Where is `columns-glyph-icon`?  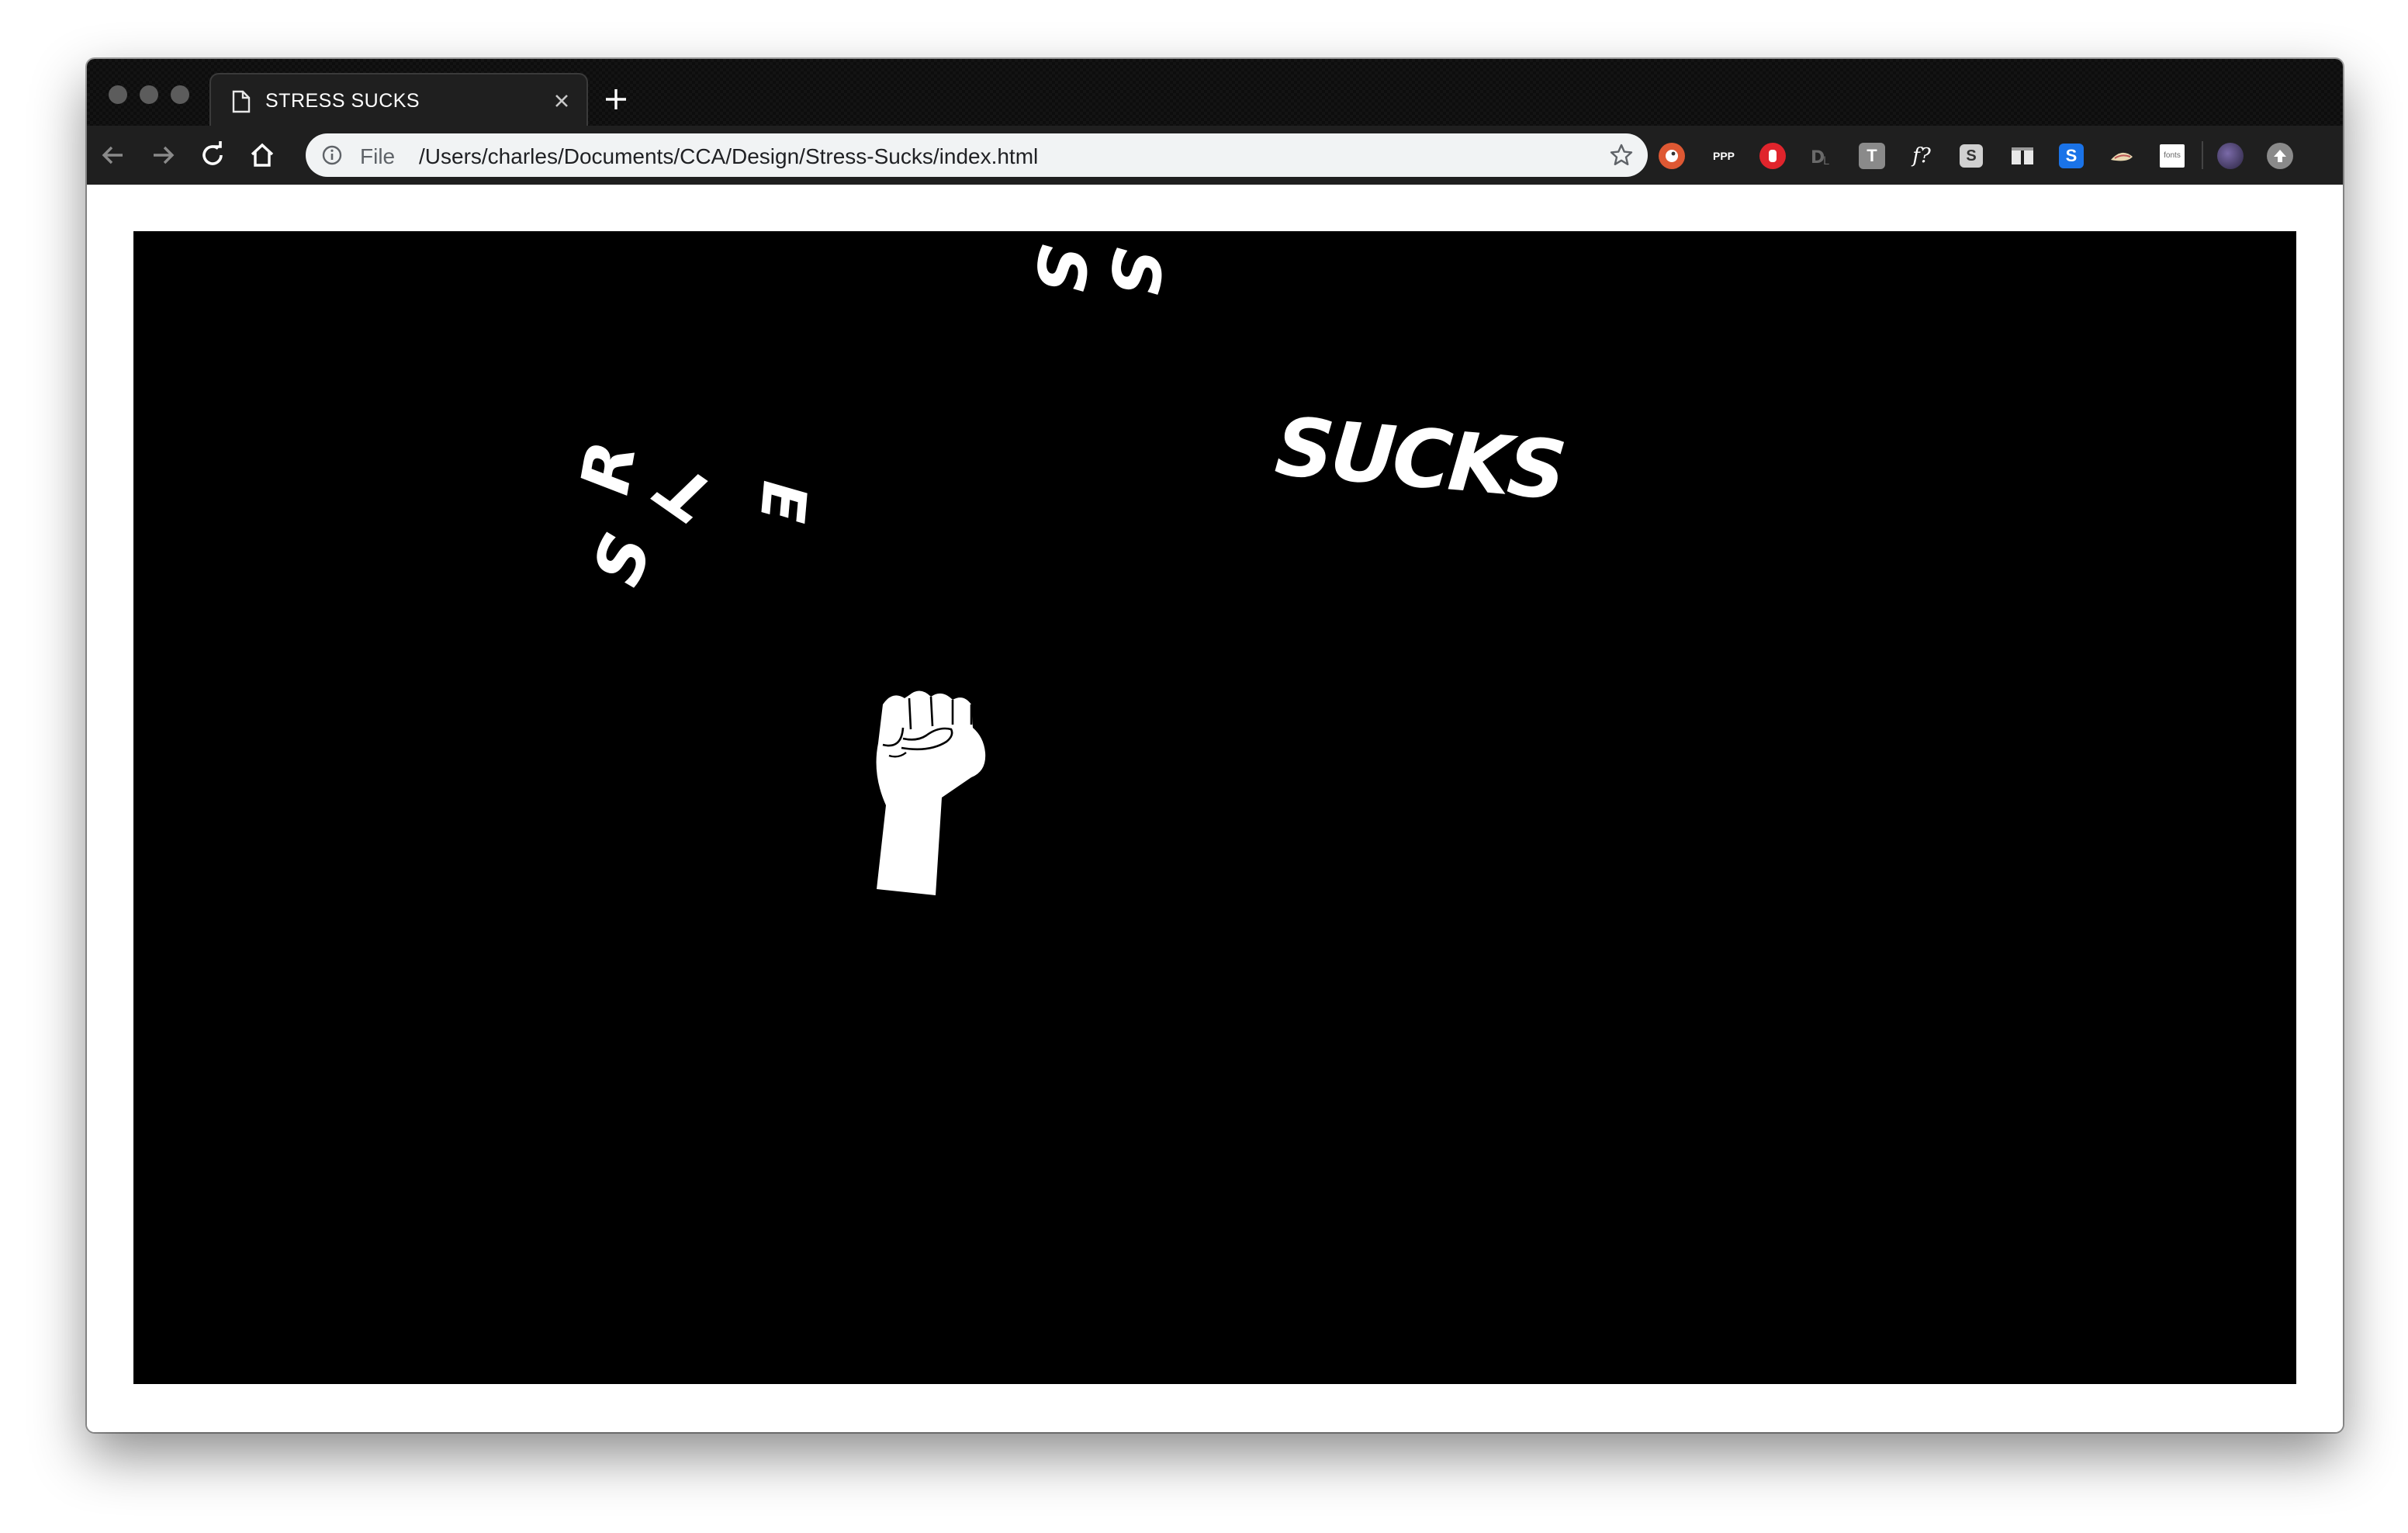
columns-glyph-icon is located at coordinates (2023, 155).